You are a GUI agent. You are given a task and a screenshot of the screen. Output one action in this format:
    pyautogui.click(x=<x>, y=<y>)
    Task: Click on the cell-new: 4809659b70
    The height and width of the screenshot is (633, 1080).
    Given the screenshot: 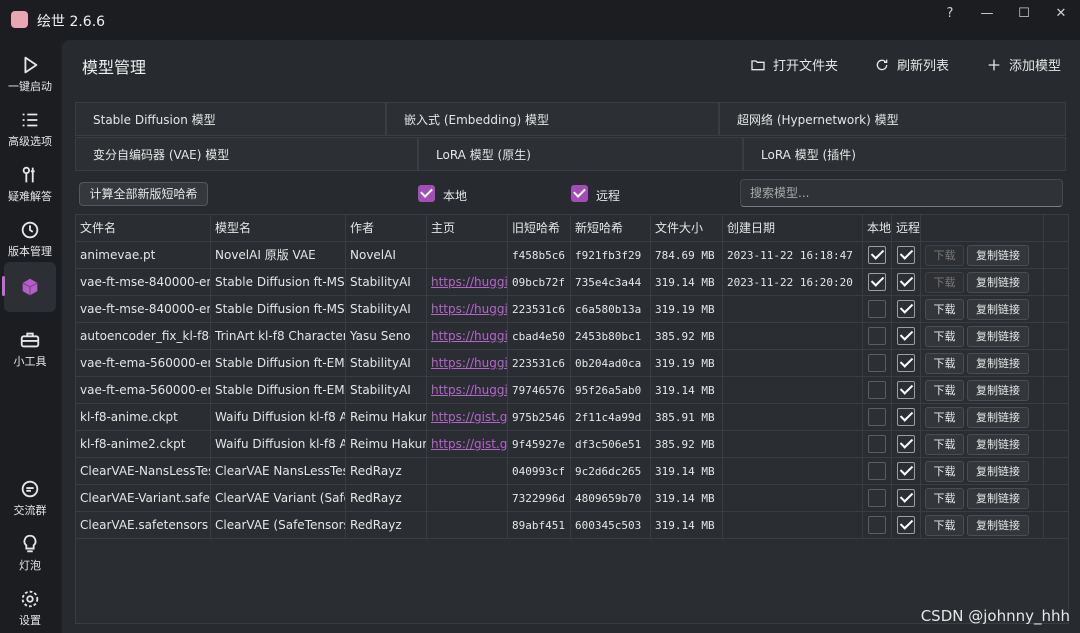 What is the action you would take?
    pyautogui.click(x=611, y=498)
    